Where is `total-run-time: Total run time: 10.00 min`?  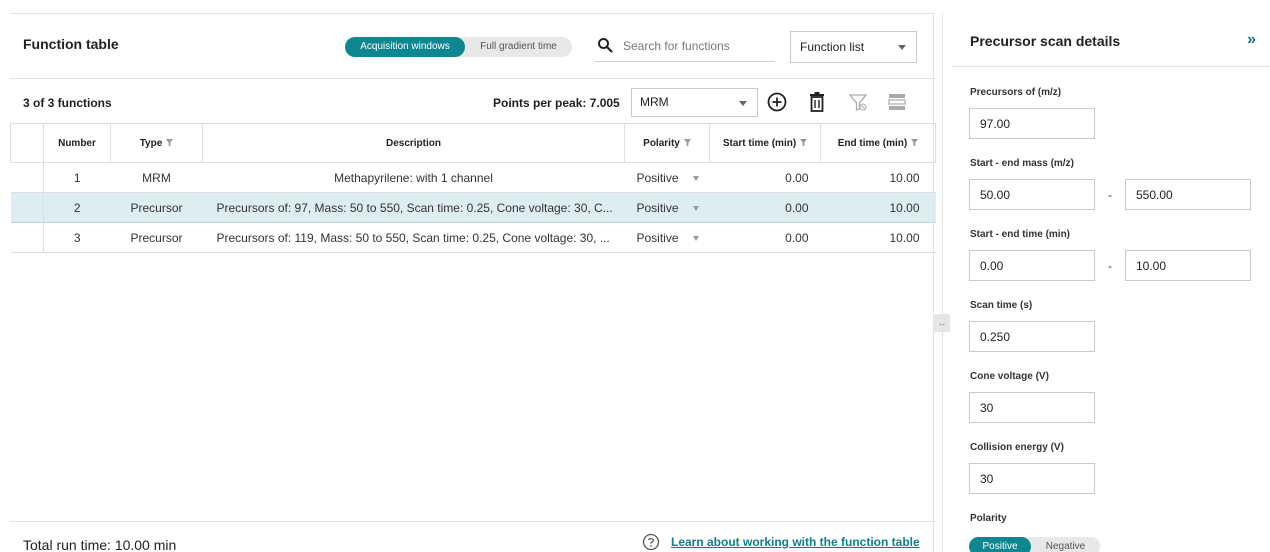 total-run-time: Total run time: 10.00 min is located at coordinates (100, 544).